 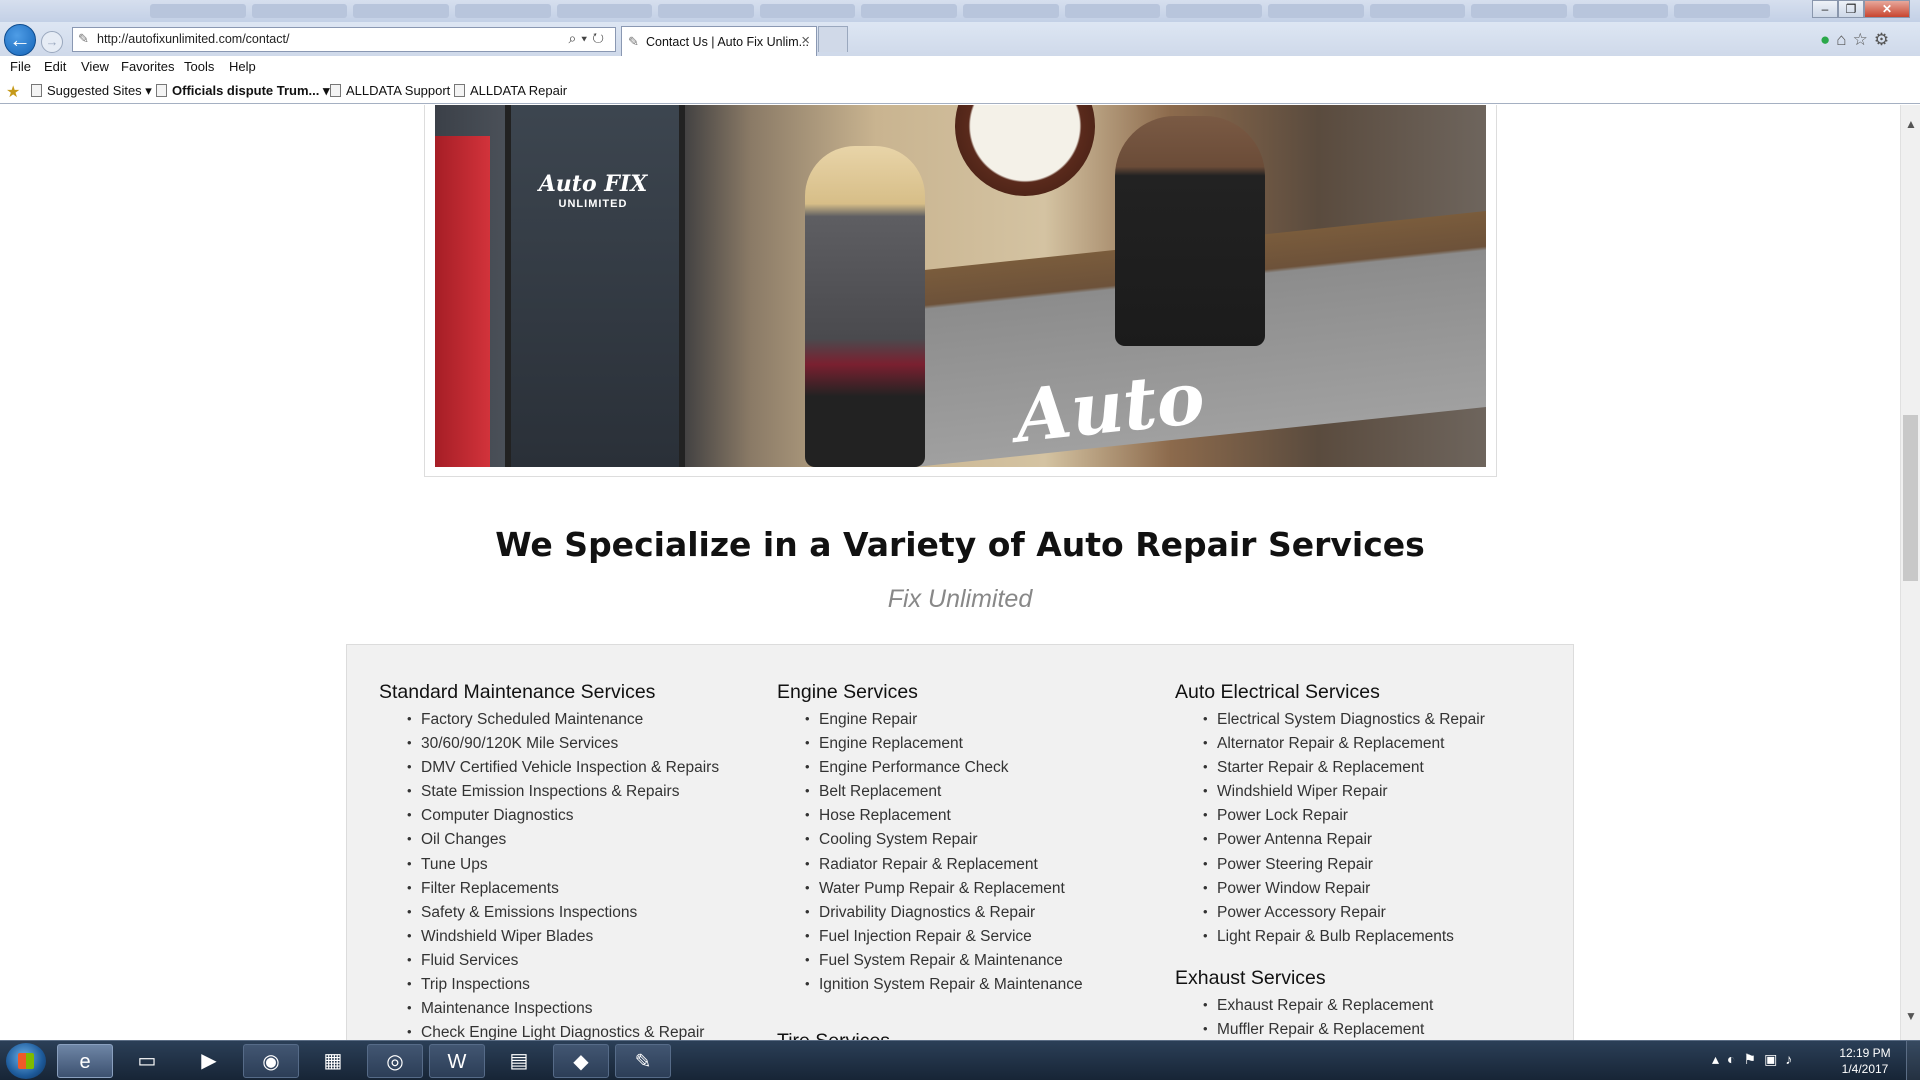 What do you see at coordinates (1792, 1059) in the screenshot?
I see `volume-icon: ♪` at bounding box center [1792, 1059].